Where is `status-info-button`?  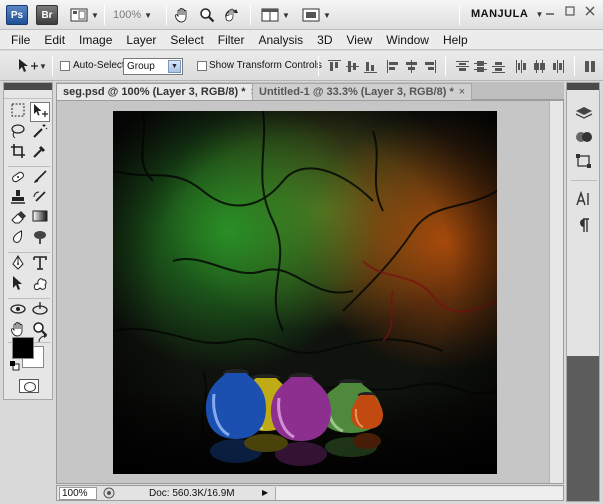
status-info-button is located at coordinates (109, 494).